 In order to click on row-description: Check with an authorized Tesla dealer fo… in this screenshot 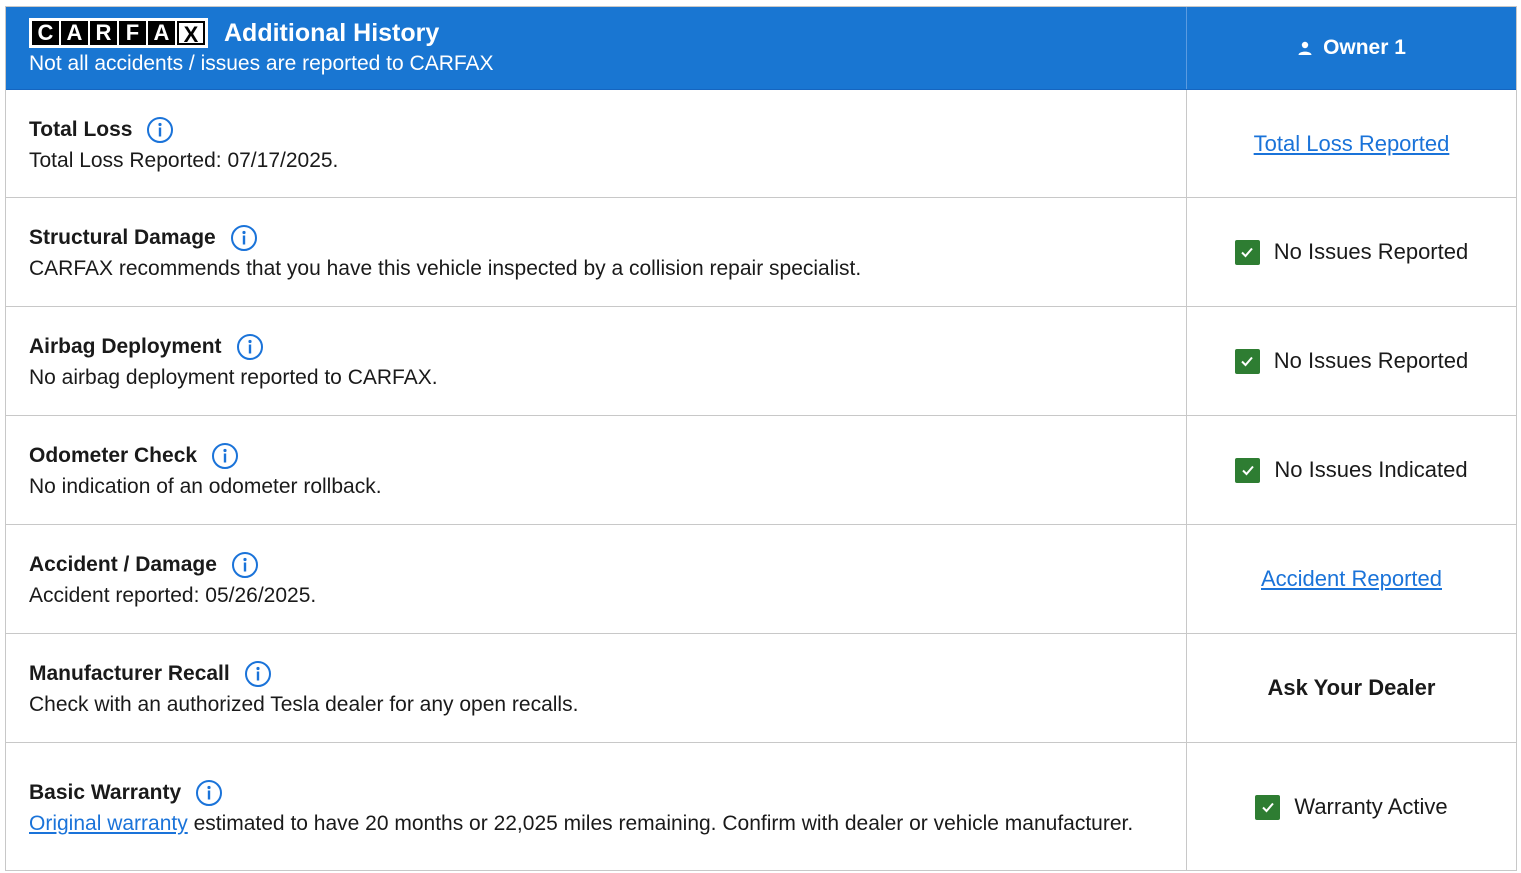, I will do `click(304, 704)`.